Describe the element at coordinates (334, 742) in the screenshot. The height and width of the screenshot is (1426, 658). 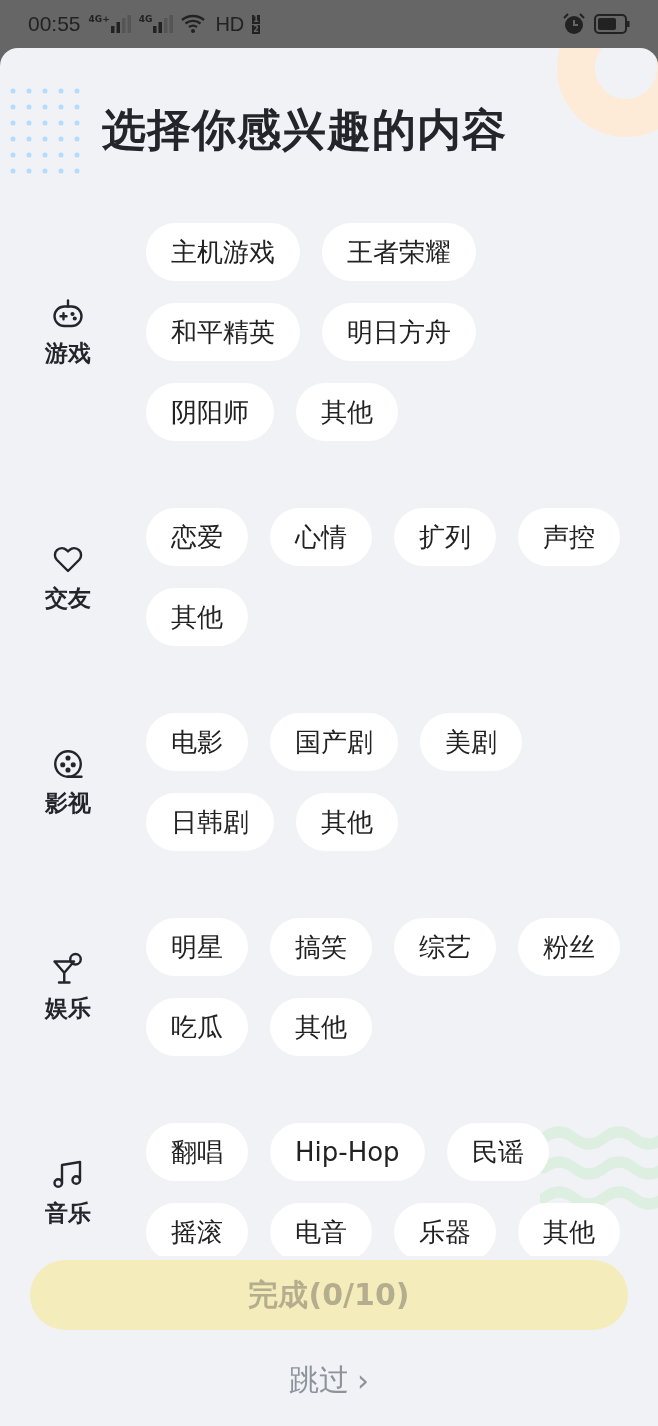
I see `interest-tag: 国产剧` at that location.